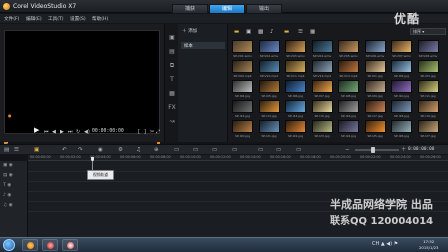 The image size is (448, 252). Describe the element at coordinates (172, 38) in the screenshot. I see `media-category-icon: ▣` at that location.